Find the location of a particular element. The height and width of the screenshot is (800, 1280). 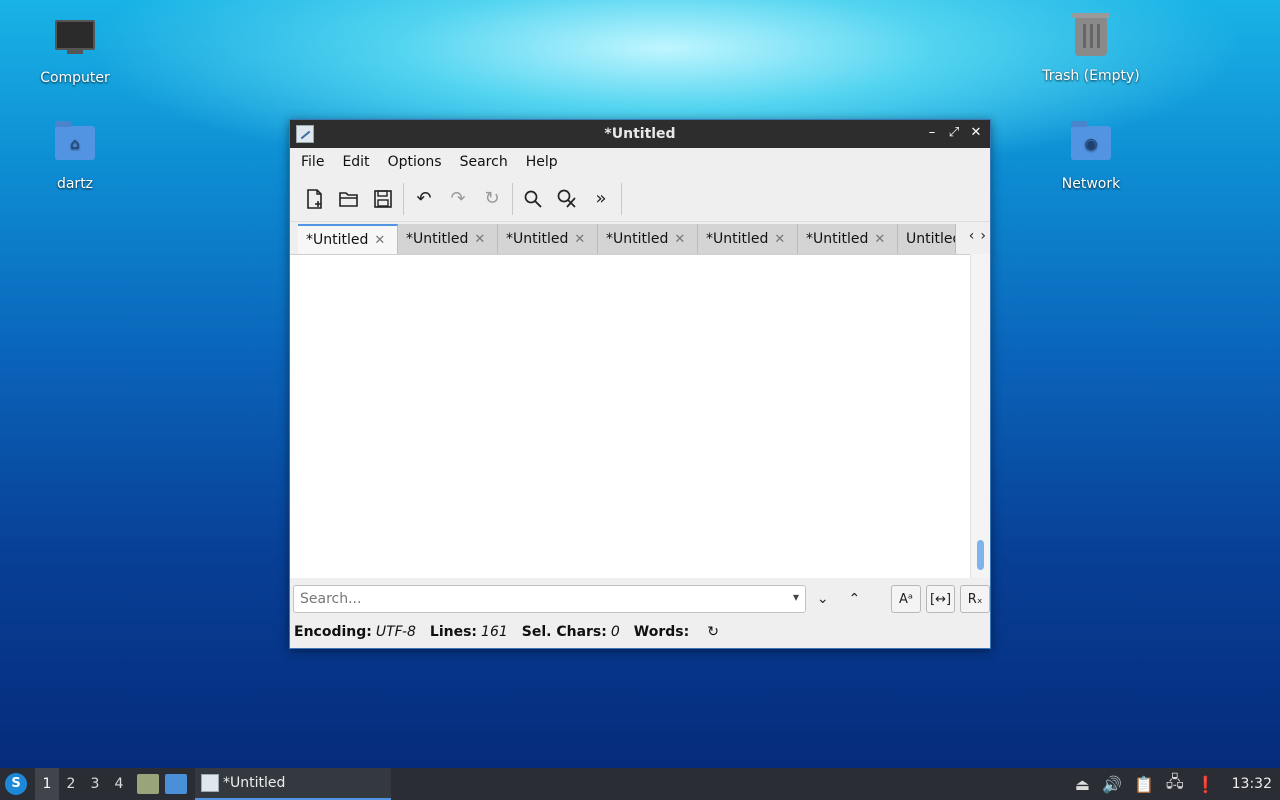

redo-icon: ↷ is located at coordinates (458, 199).